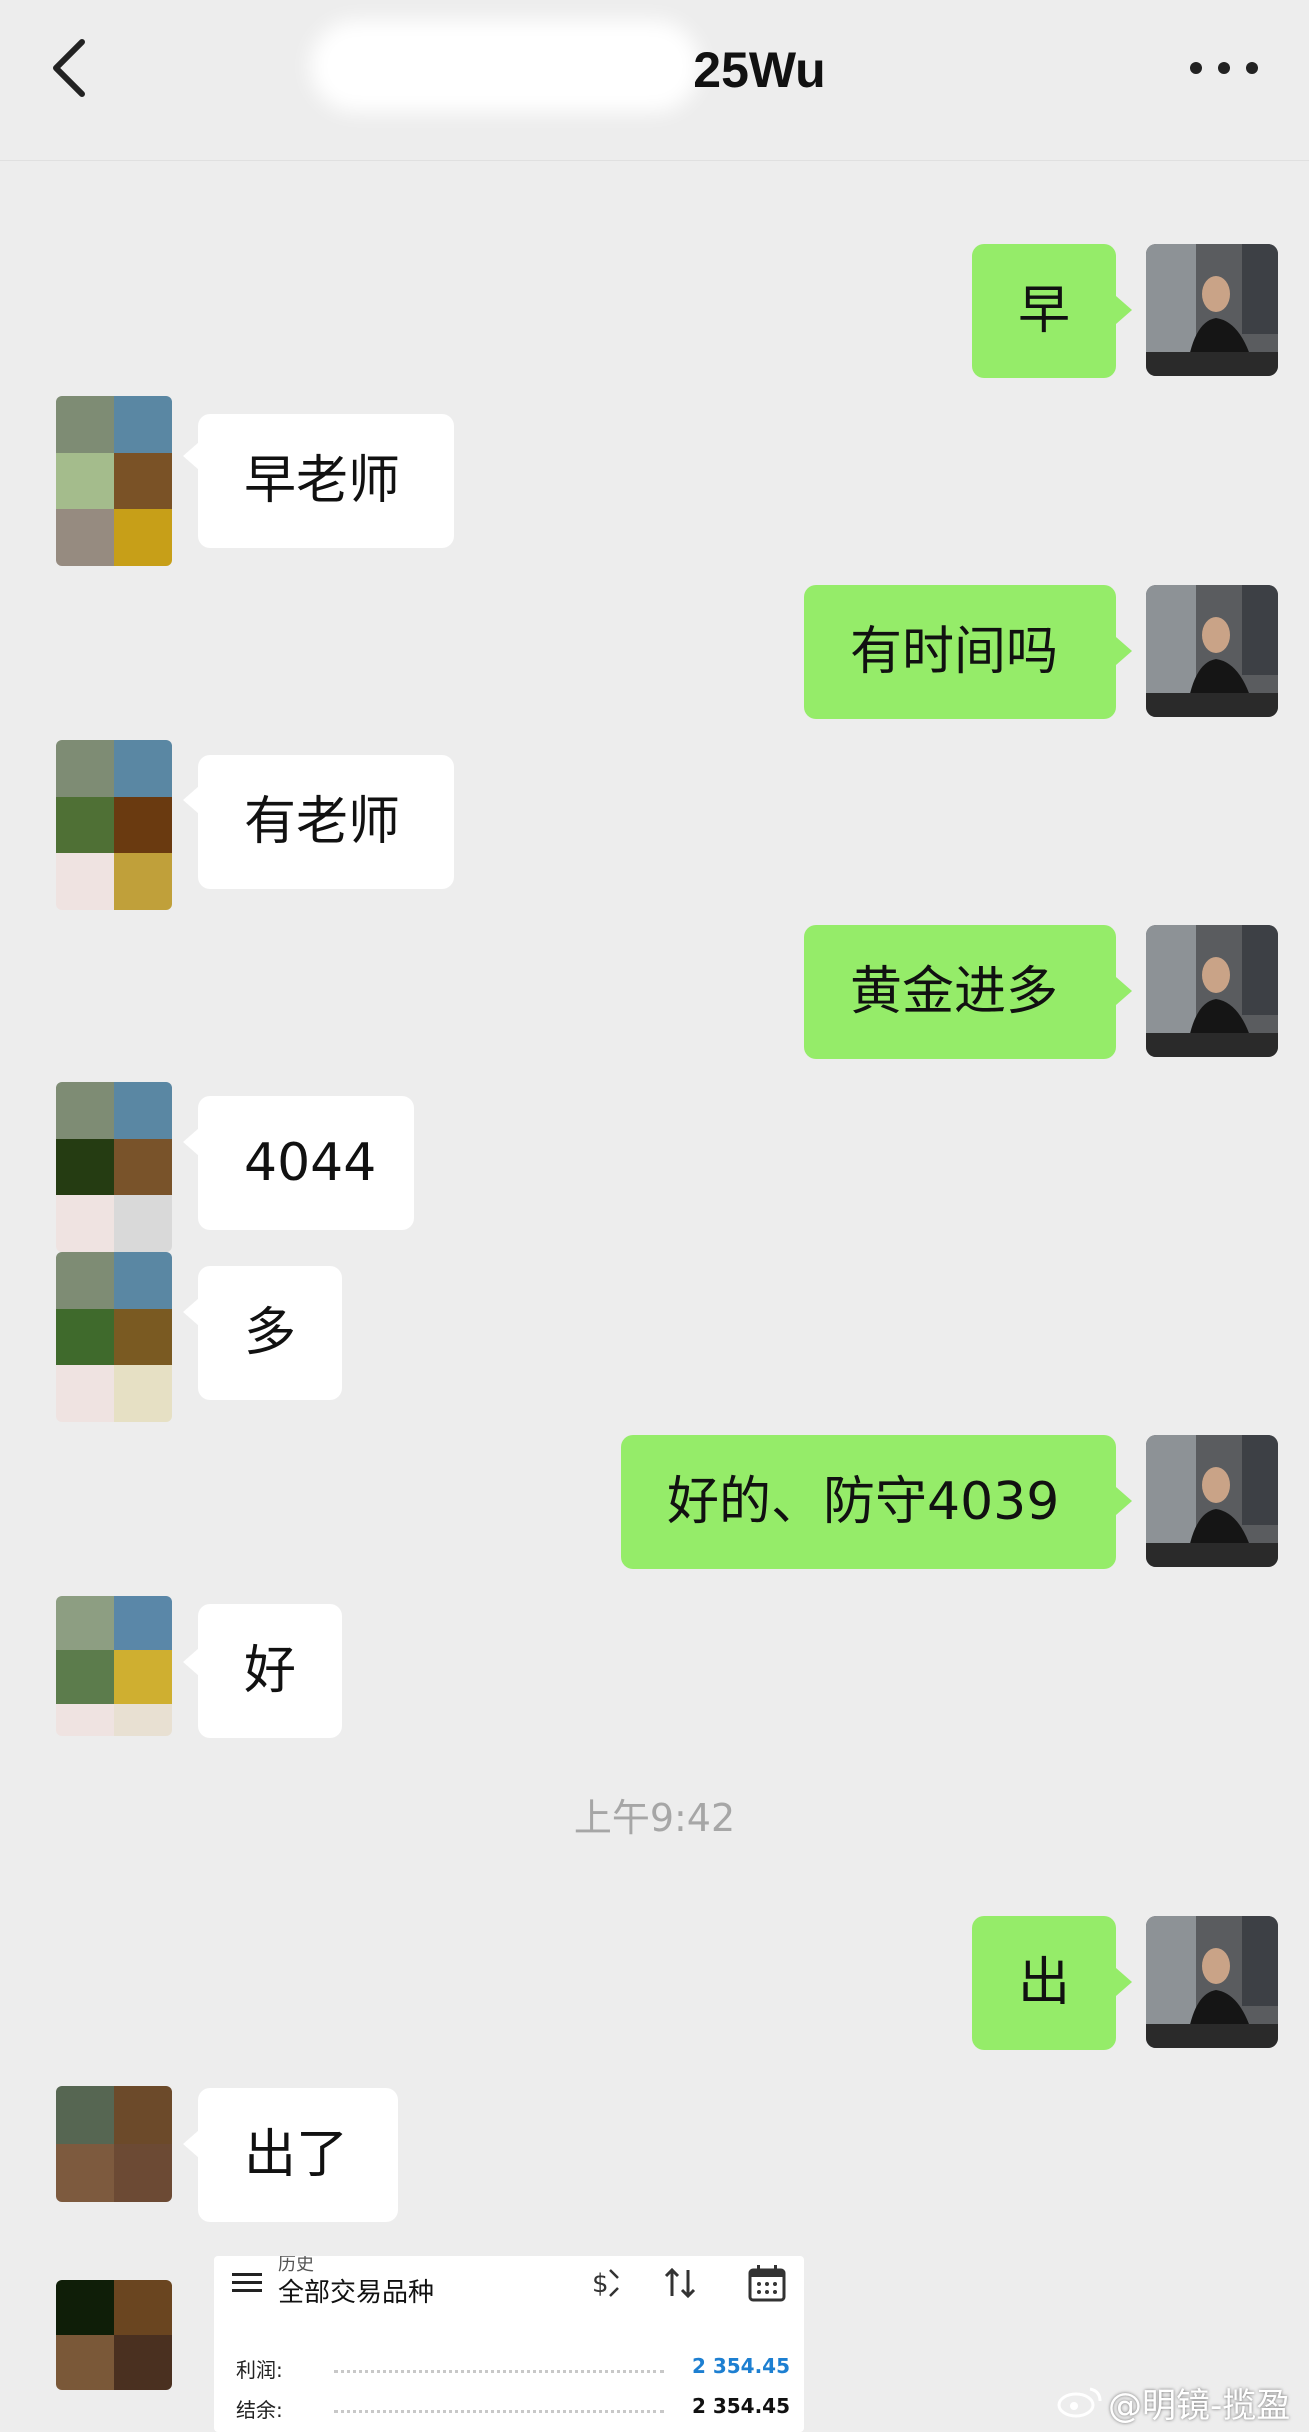 The image size is (1309, 2432). I want to click on received-message-bubble: 4044, so click(306, 1163).